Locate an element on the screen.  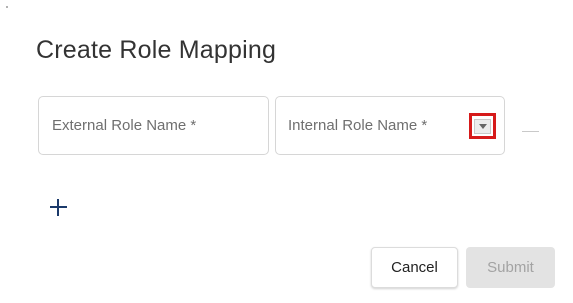
internal-role-name-field: Internal Role Name * is located at coordinates (390, 125).